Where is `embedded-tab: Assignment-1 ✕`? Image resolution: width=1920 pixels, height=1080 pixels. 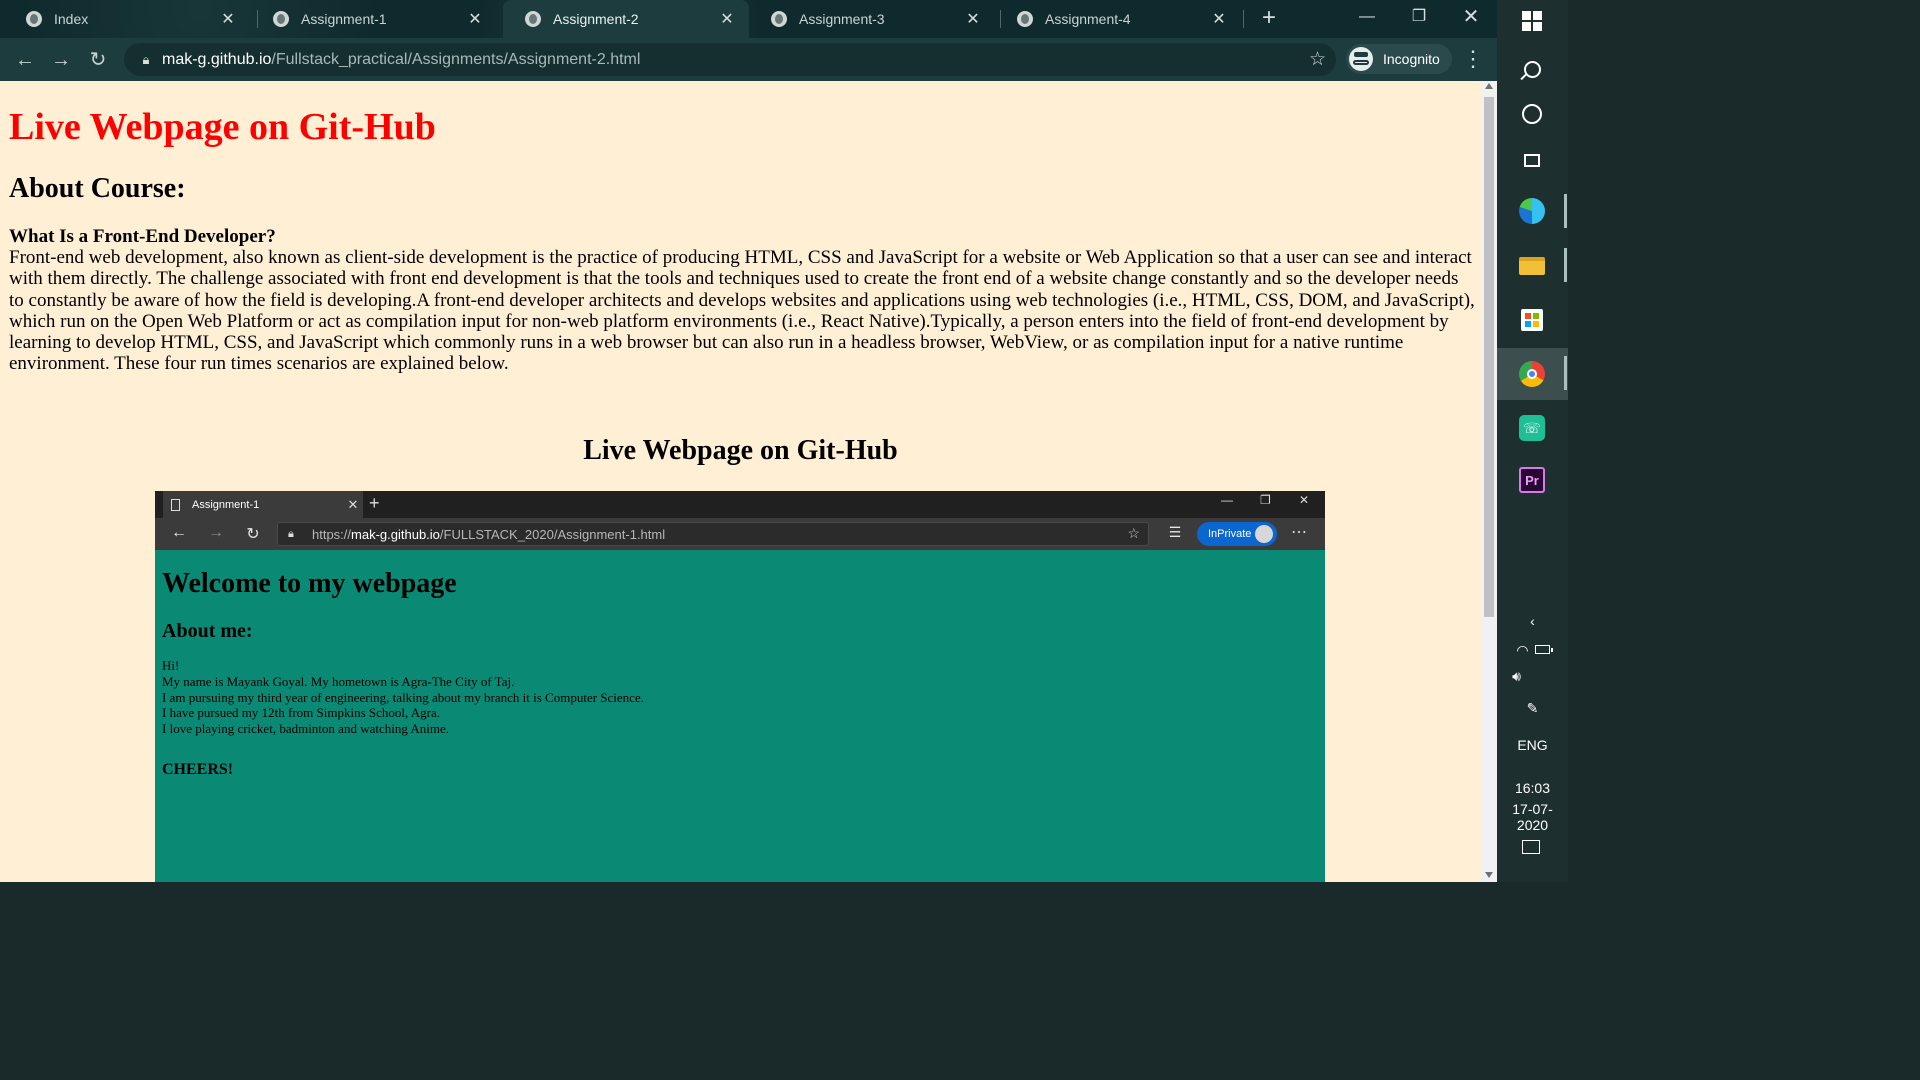 embedded-tab: Assignment-1 ✕ is located at coordinates (263, 504).